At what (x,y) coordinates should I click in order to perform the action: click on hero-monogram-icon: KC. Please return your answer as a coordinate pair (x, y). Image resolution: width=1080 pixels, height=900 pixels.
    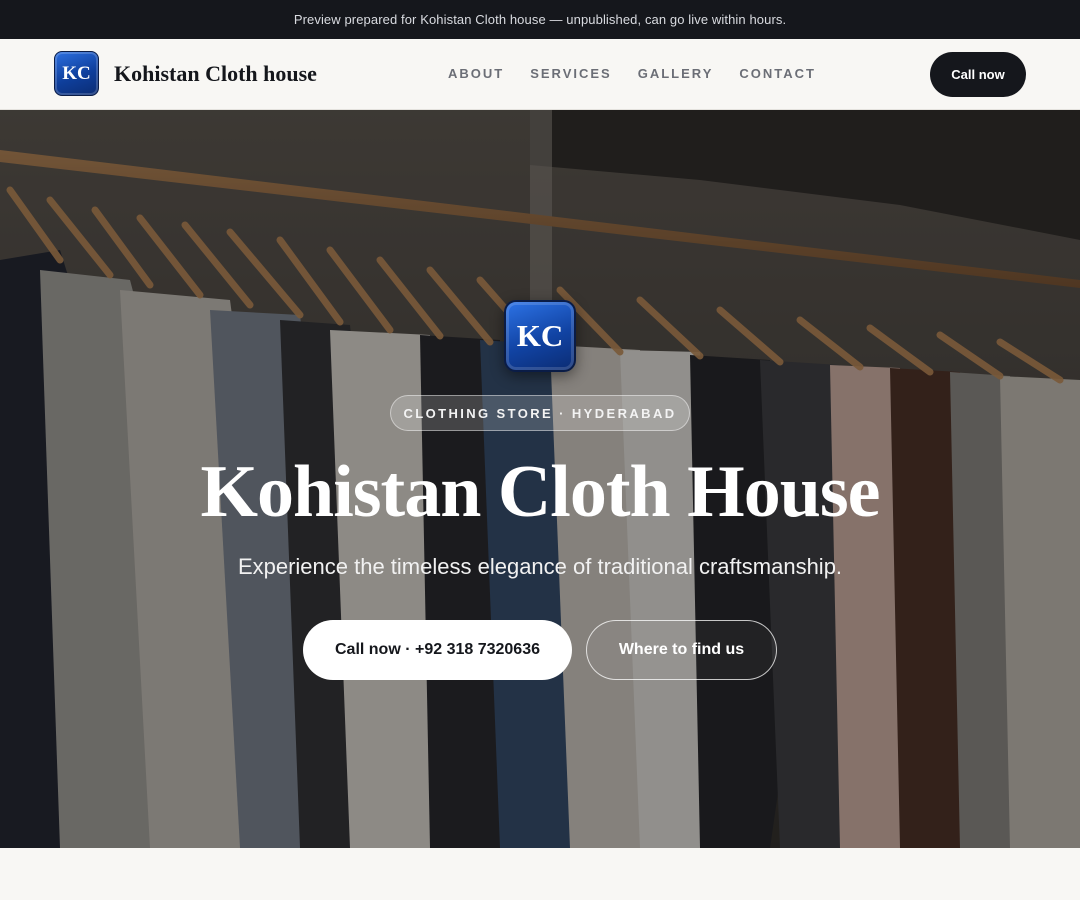
    Looking at the image, I should click on (540, 336).